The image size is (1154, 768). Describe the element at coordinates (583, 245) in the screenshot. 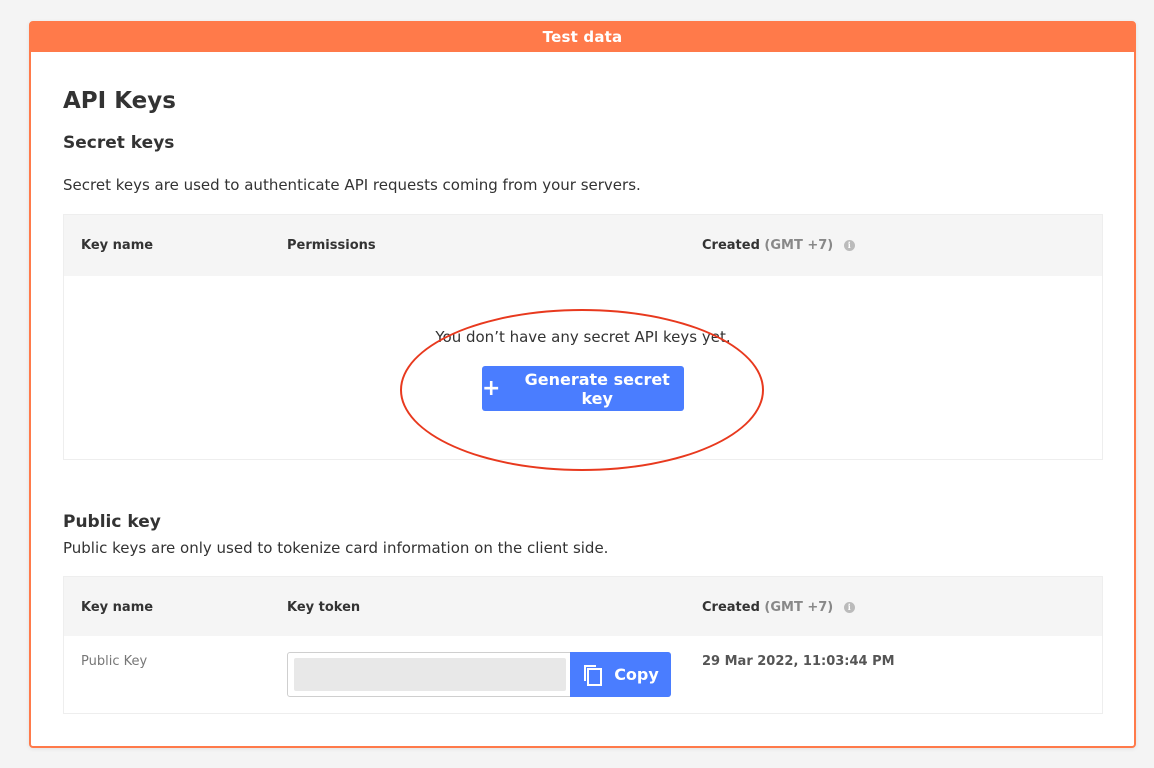

I see `secret-keys-table-header: Key name Permissions Created (GMT +7) i` at that location.